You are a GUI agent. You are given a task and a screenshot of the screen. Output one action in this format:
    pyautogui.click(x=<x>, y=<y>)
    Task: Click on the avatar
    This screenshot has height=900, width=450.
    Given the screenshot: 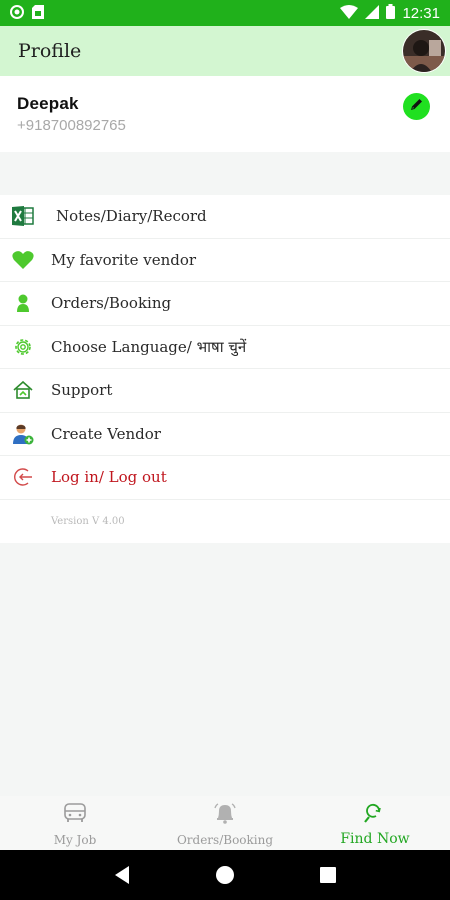 What is the action you would take?
    pyautogui.click(x=424, y=51)
    